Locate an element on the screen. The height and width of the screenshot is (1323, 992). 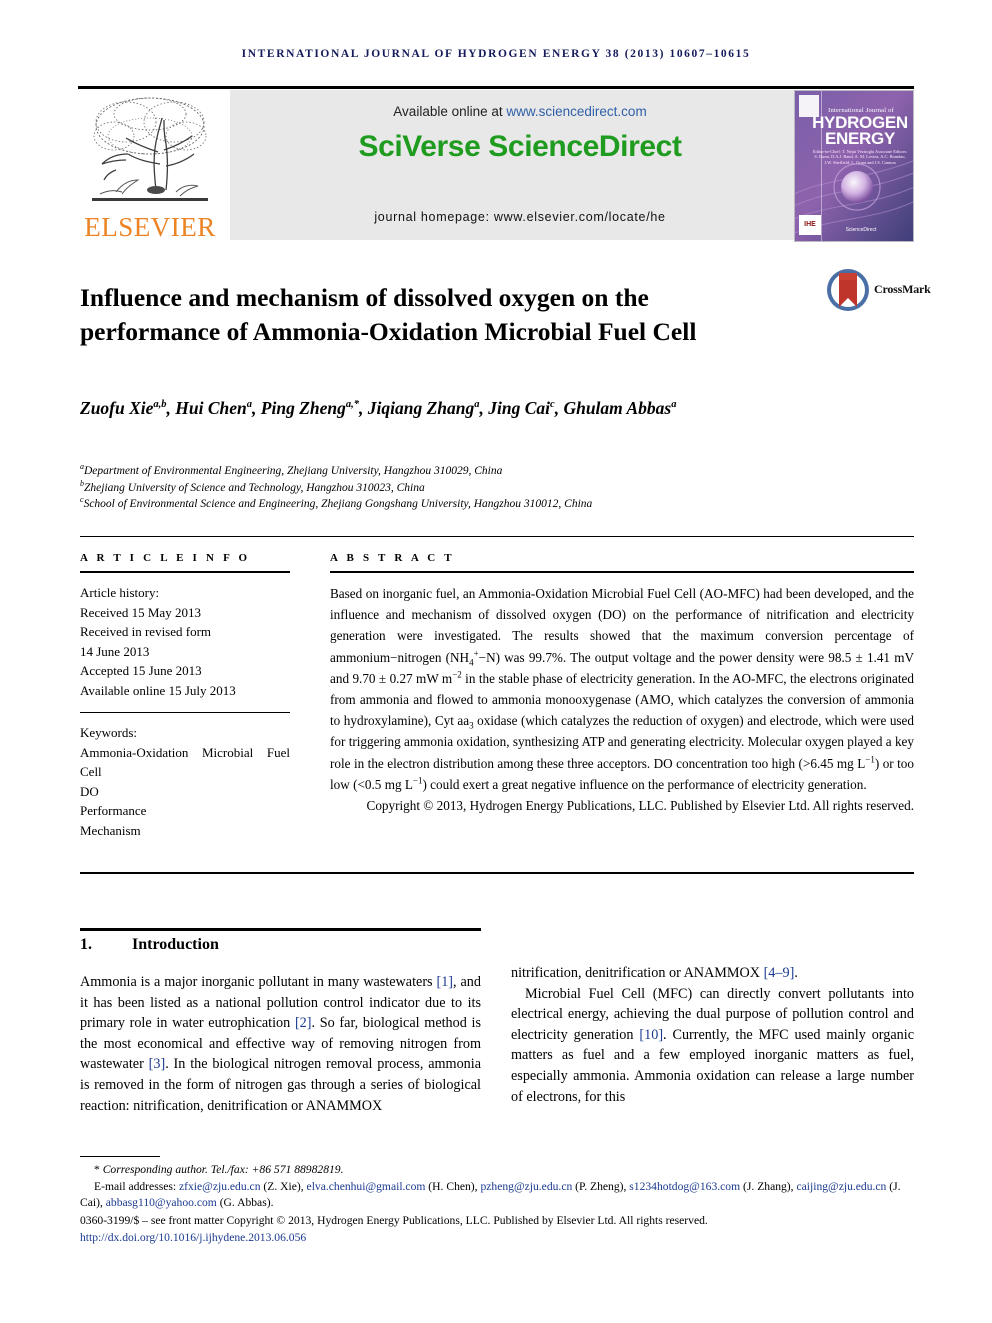
cover-journal-title: HYDROGEN ENERGY is located at coordinates (860, 131).